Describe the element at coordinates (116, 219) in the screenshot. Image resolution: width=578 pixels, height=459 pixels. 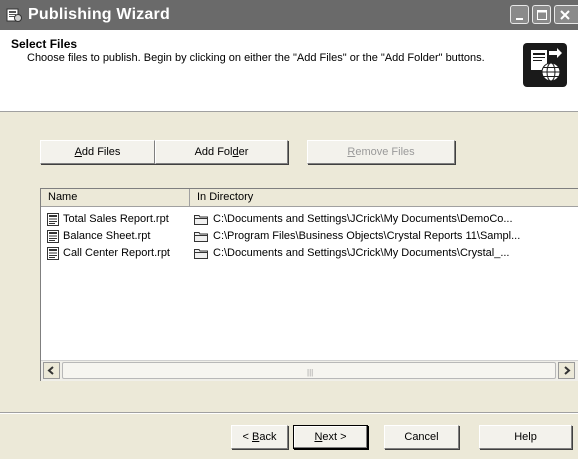
I see `file-name: Total Sales Report.rpt` at that location.